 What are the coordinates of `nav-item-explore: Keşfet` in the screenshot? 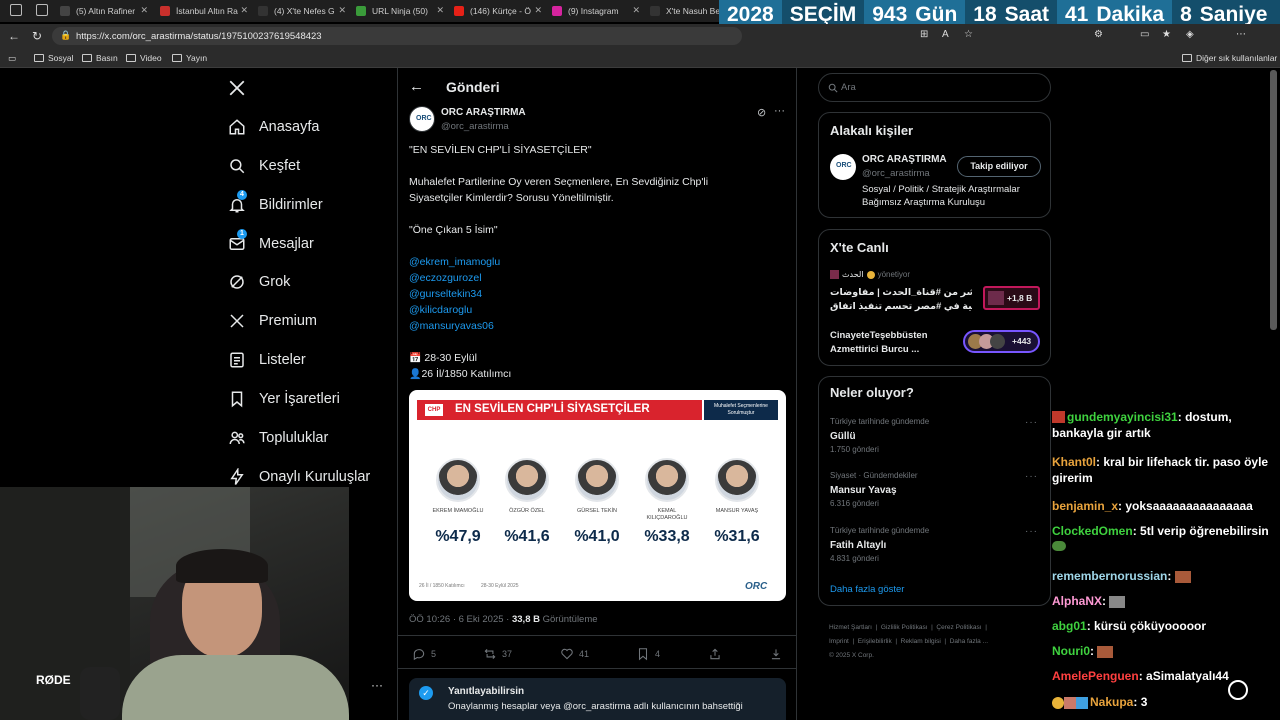 It's located at (264, 166).